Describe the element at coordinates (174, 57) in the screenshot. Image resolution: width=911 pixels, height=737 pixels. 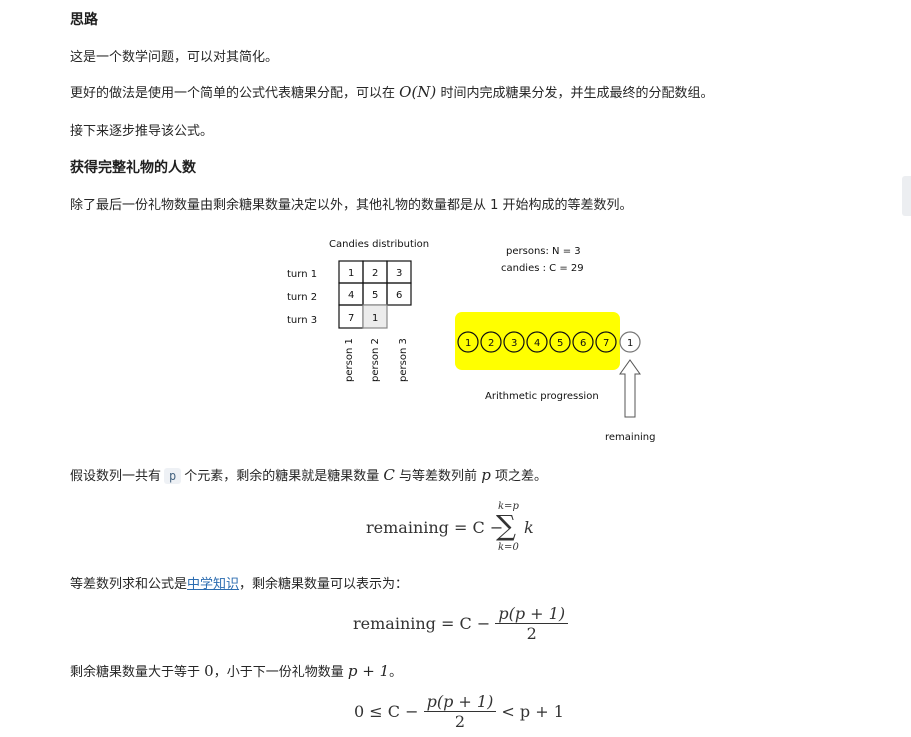
I see `paragraph-simplify: 这是一个数学问题，可以对其简化。` at that location.